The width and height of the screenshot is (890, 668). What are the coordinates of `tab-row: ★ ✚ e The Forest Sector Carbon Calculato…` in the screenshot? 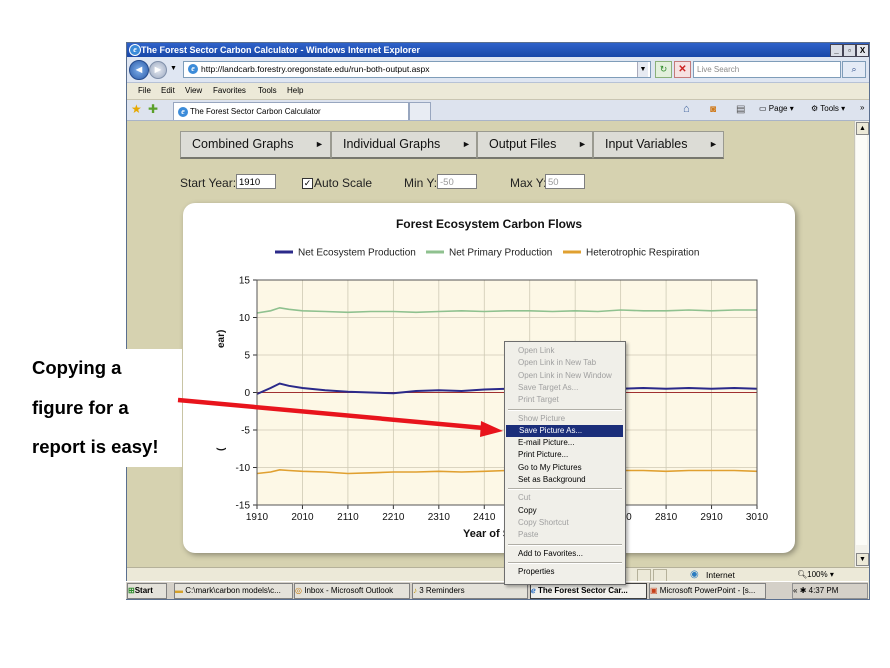 It's located at (498, 110).